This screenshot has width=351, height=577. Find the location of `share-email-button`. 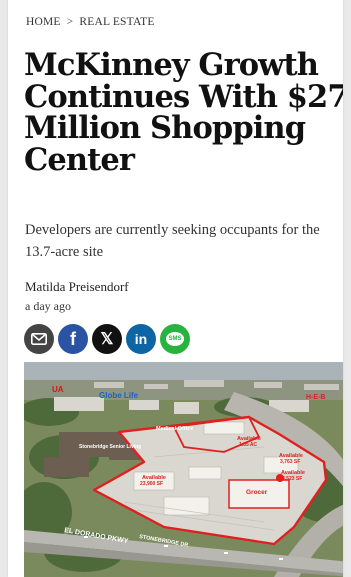

share-email-button is located at coordinates (39, 339).